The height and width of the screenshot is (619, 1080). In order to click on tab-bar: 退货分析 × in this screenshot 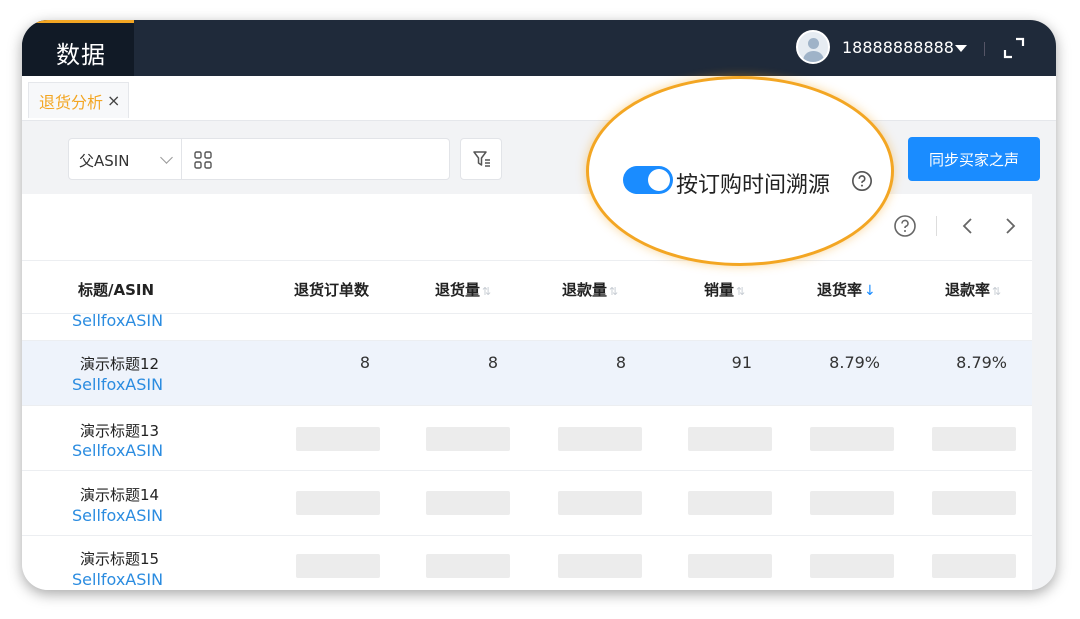, I will do `click(539, 98)`.